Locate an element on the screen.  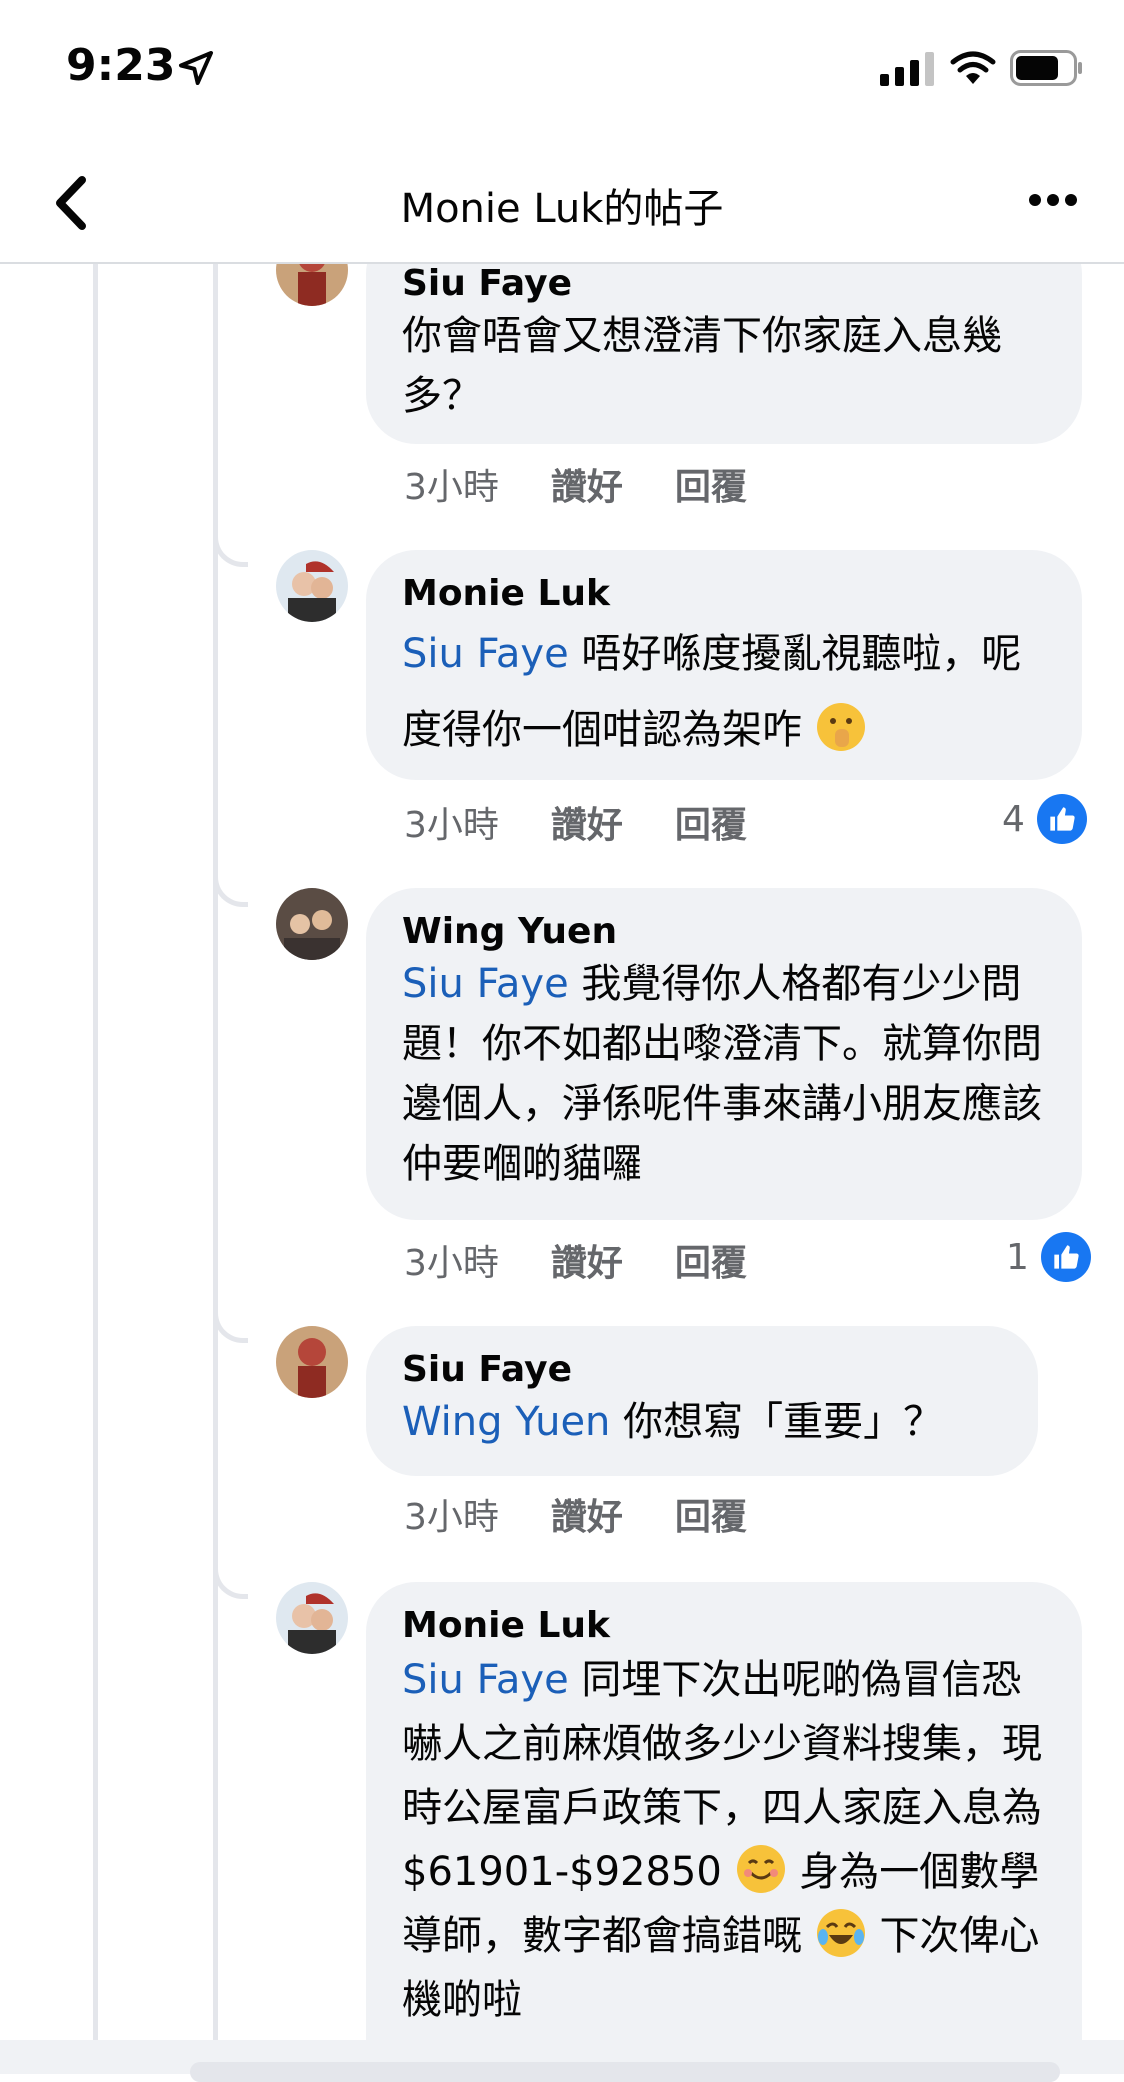
tears-of-joy-emoji-icon is located at coordinates (840, 1933).